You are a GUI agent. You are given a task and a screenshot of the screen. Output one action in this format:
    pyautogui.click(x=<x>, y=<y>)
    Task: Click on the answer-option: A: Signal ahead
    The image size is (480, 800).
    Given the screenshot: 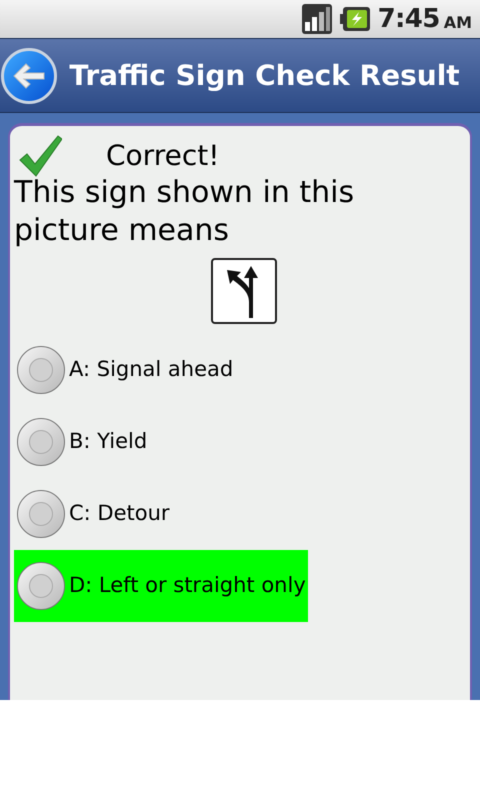 What is the action you would take?
    pyautogui.click(x=240, y=370)
    